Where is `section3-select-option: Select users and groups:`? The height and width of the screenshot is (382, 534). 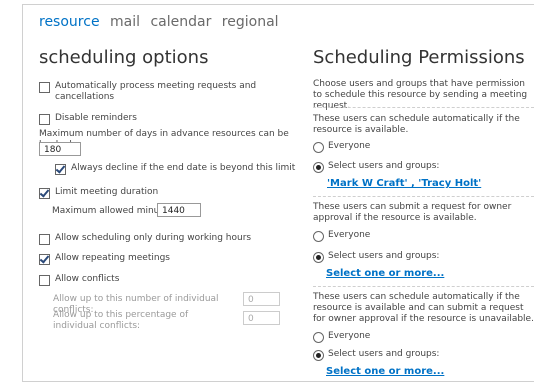
section3-select-option: Select users and groups: is located at coordinates (376, 355).